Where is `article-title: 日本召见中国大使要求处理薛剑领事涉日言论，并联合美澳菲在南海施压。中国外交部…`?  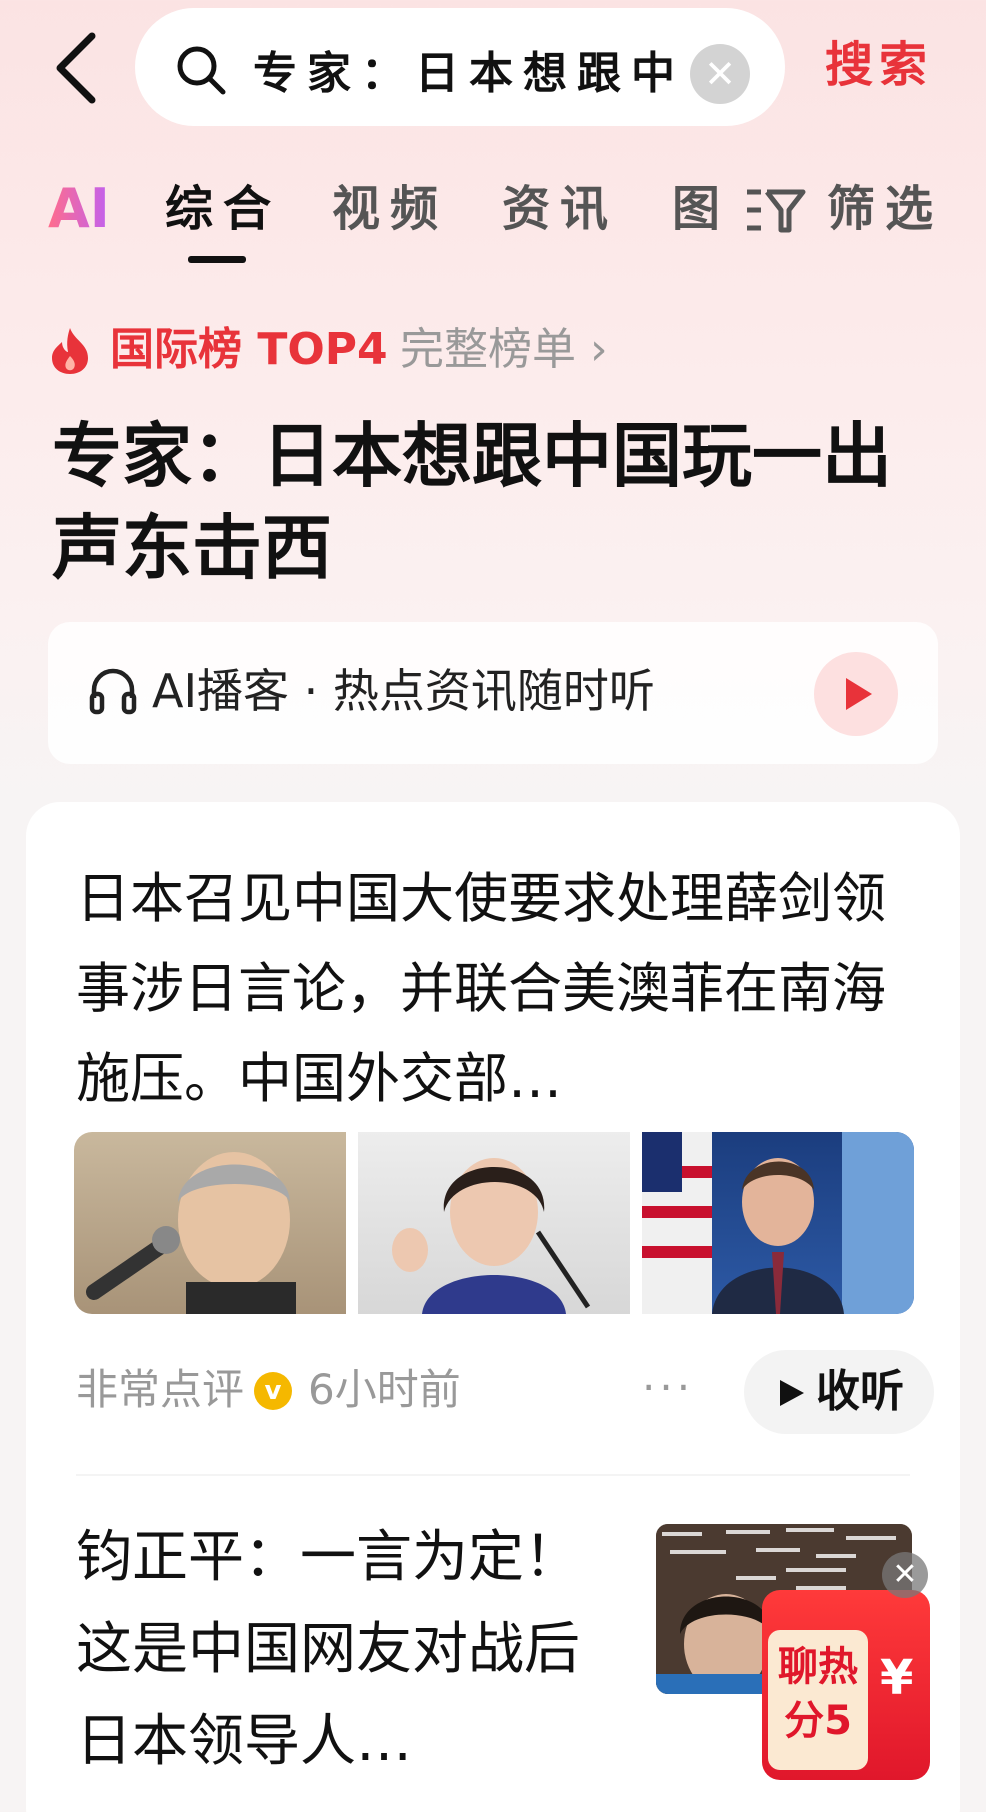
article-title: 日本召见中国大使要求处理薛剑领事涉日言论，并联合美澳菲在南海施压。中国外交部… is located at coordinates (496, 989).